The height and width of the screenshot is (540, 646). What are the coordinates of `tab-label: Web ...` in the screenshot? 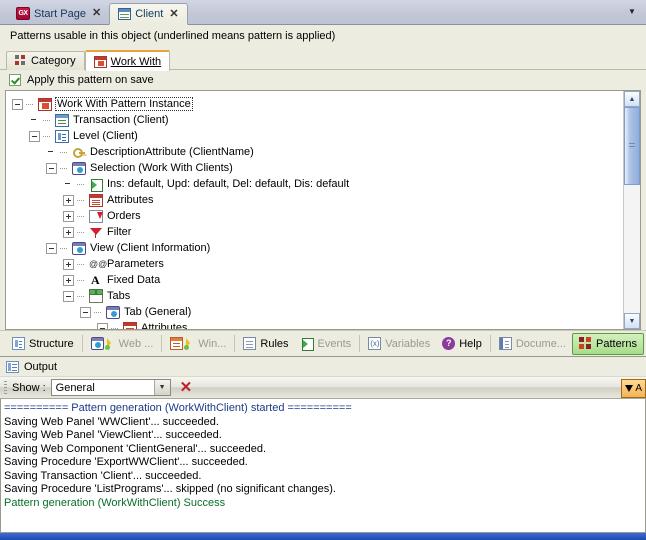 It's located at (136, 343).